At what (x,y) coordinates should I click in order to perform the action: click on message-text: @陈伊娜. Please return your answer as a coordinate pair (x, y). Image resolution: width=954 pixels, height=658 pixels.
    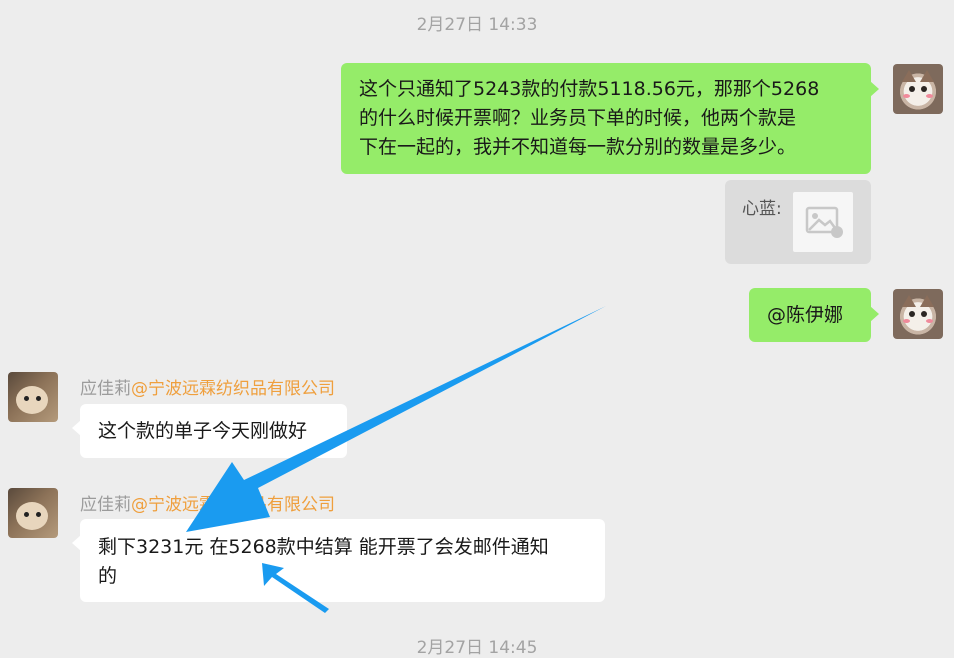
    Looking at the image, I should click on (805, 315).